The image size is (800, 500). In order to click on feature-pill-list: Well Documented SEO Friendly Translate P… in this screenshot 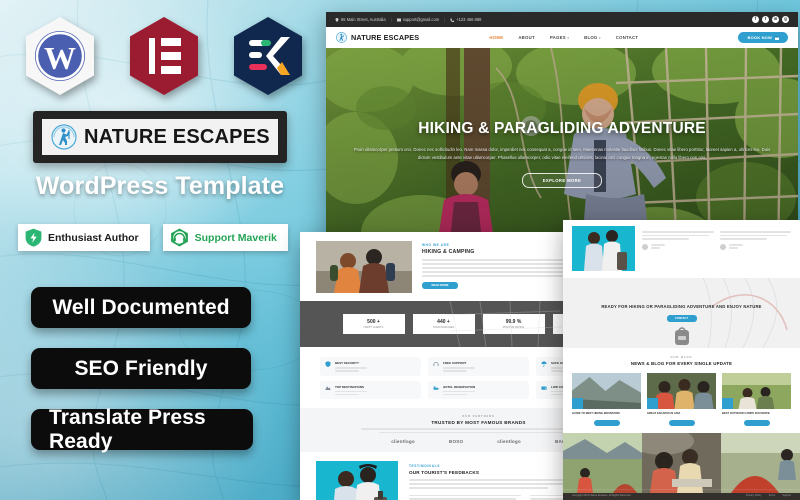, I will do `click(142, 370)`.